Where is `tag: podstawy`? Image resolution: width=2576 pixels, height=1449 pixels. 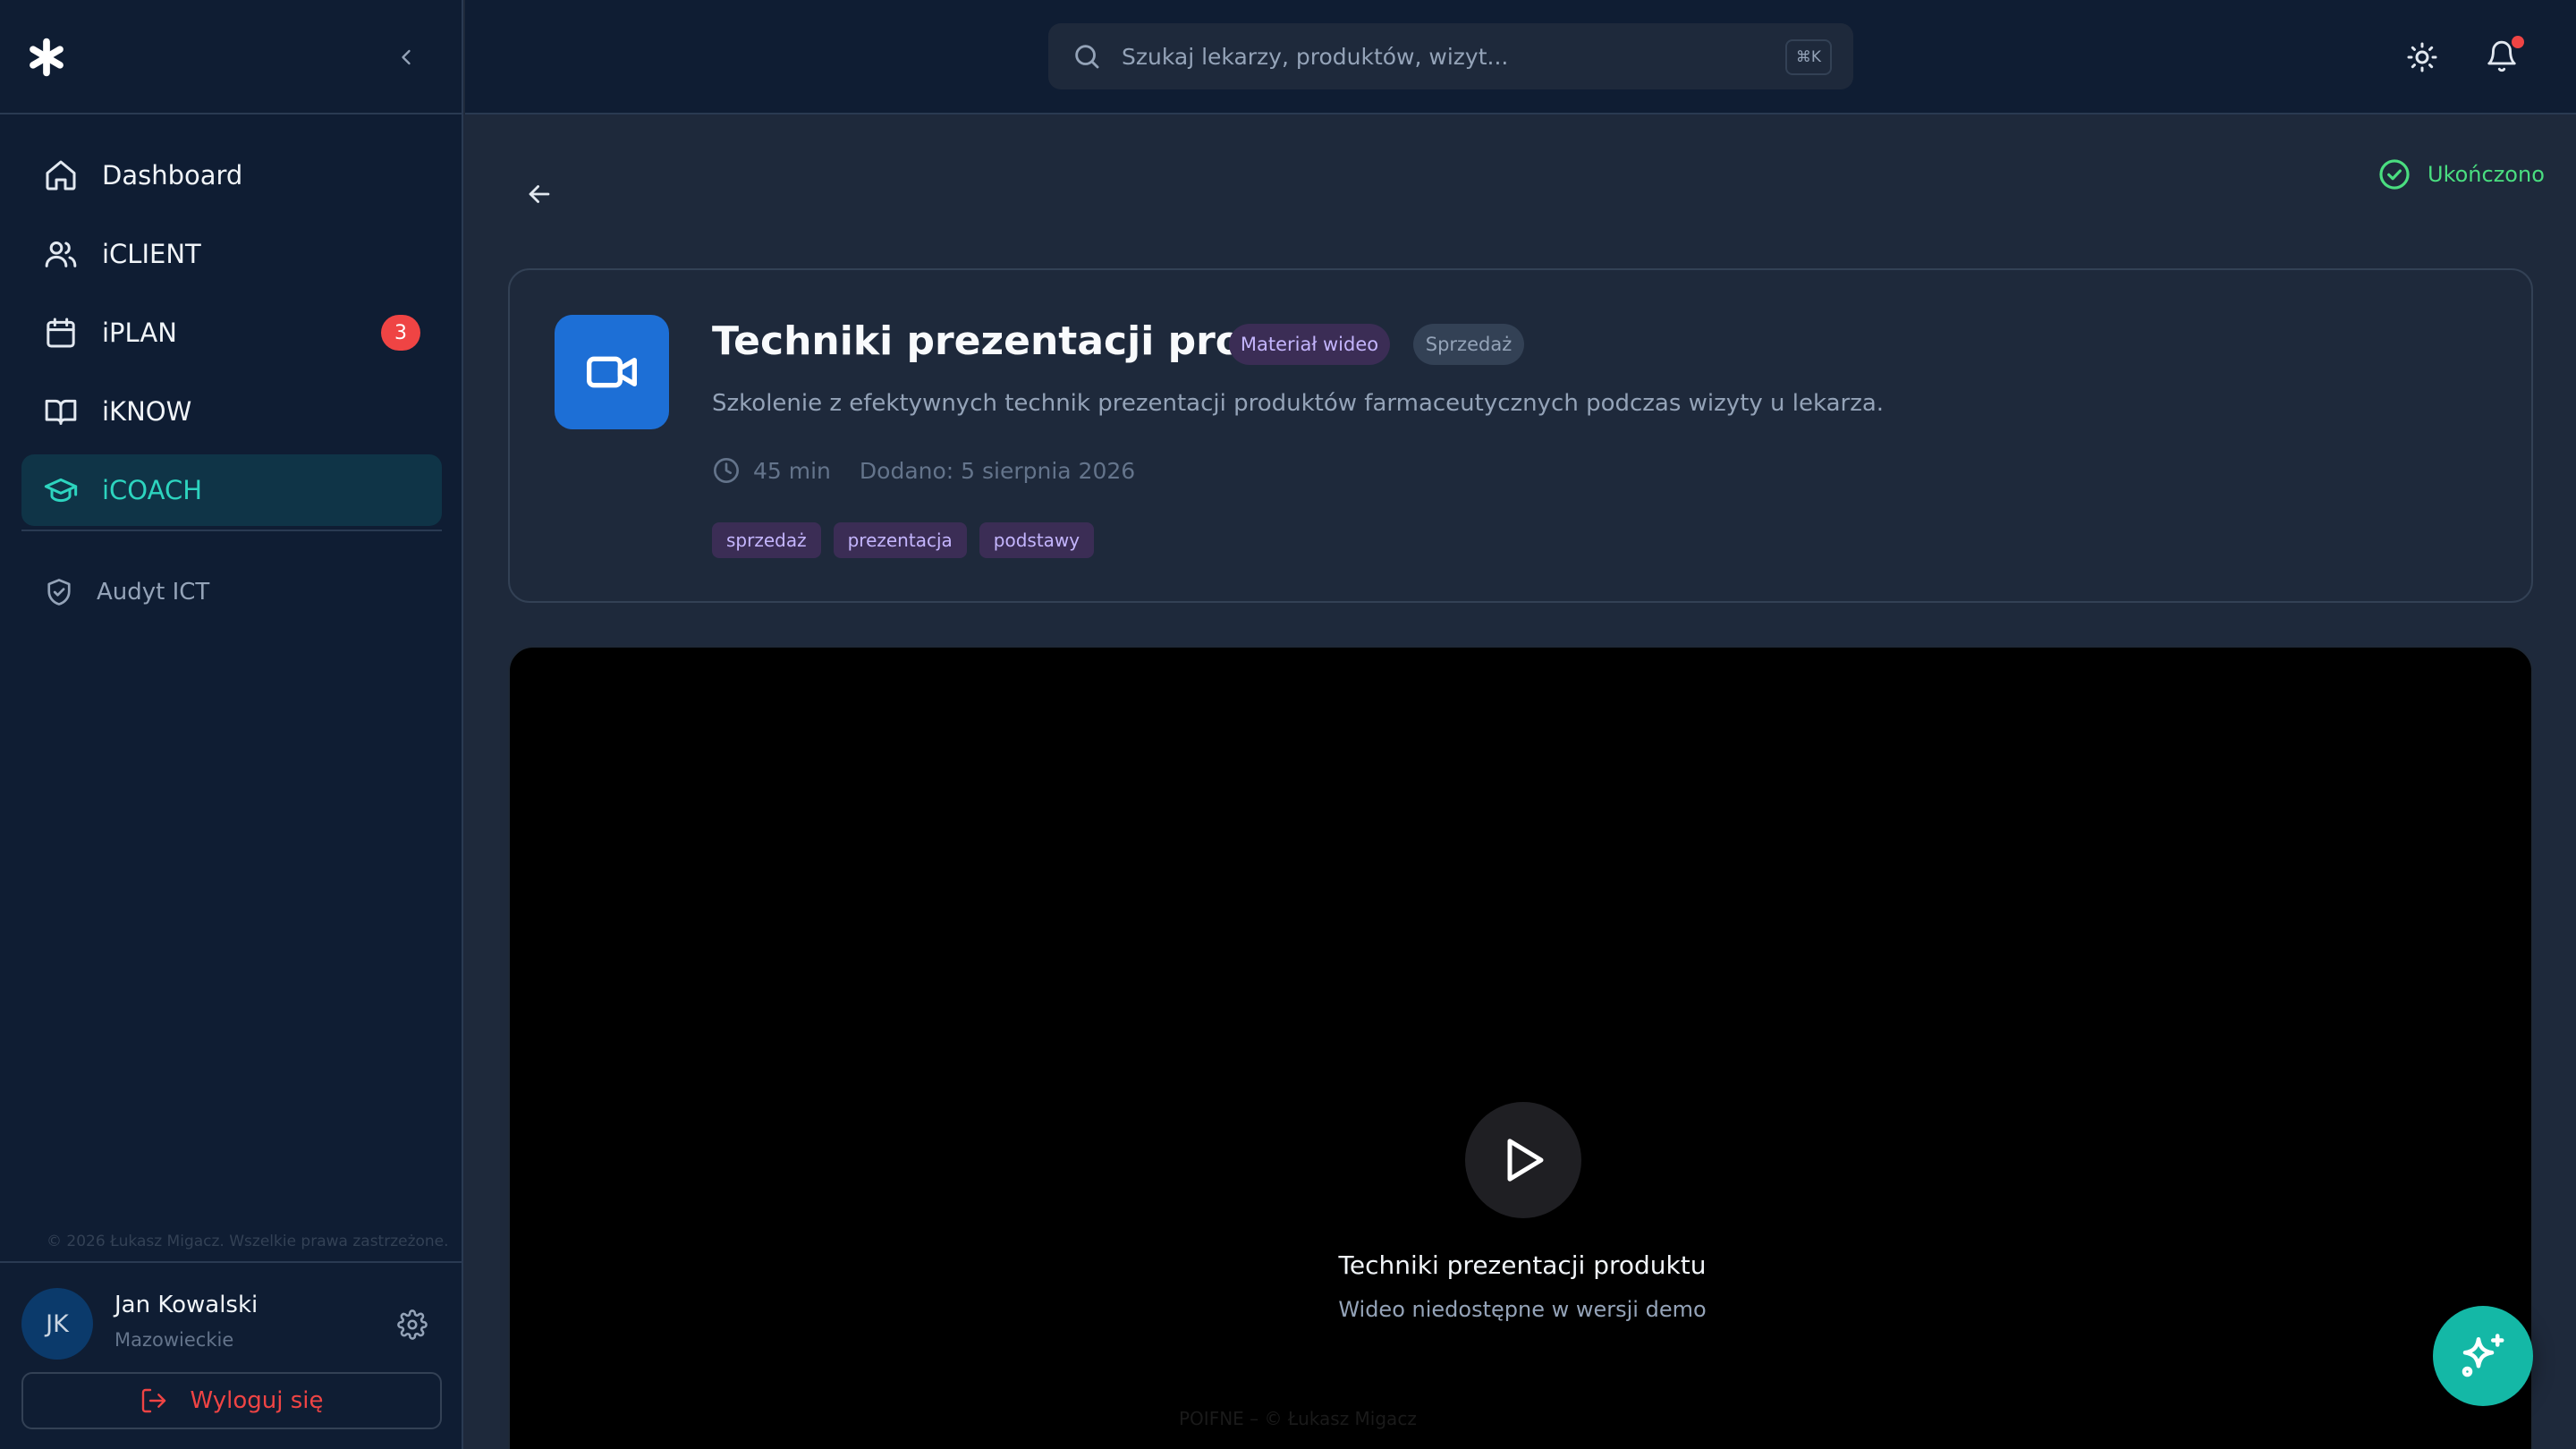 tag: podstawy is located at coordinates (1037, 540).